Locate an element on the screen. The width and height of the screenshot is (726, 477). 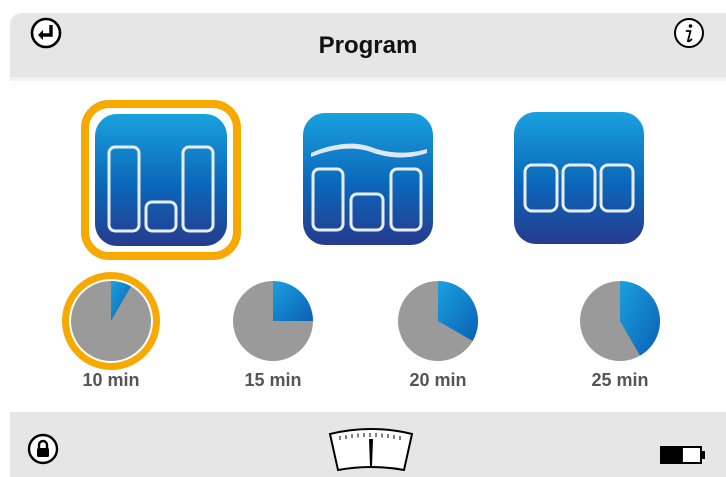
back-button is located at coordinates (46, 33).